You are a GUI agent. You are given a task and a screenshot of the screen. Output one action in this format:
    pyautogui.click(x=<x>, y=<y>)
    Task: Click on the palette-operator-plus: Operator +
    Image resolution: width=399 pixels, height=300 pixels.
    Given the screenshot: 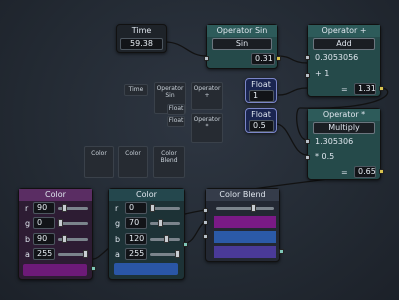 What is the action you would take?
    pyautogui.click(x=207, y=96)
    